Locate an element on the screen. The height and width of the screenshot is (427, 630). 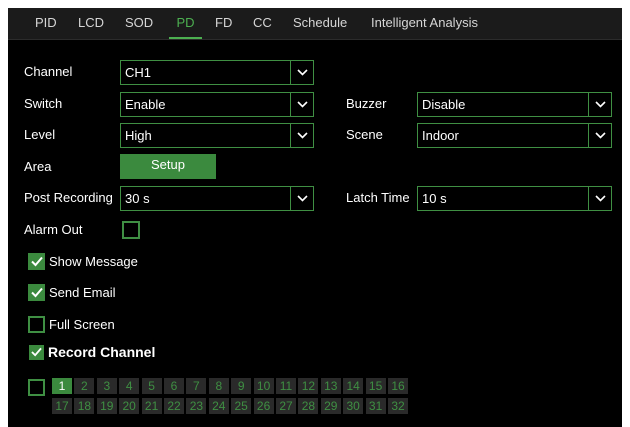
record-channel-12: 12 is located at coordinates (308, 386).